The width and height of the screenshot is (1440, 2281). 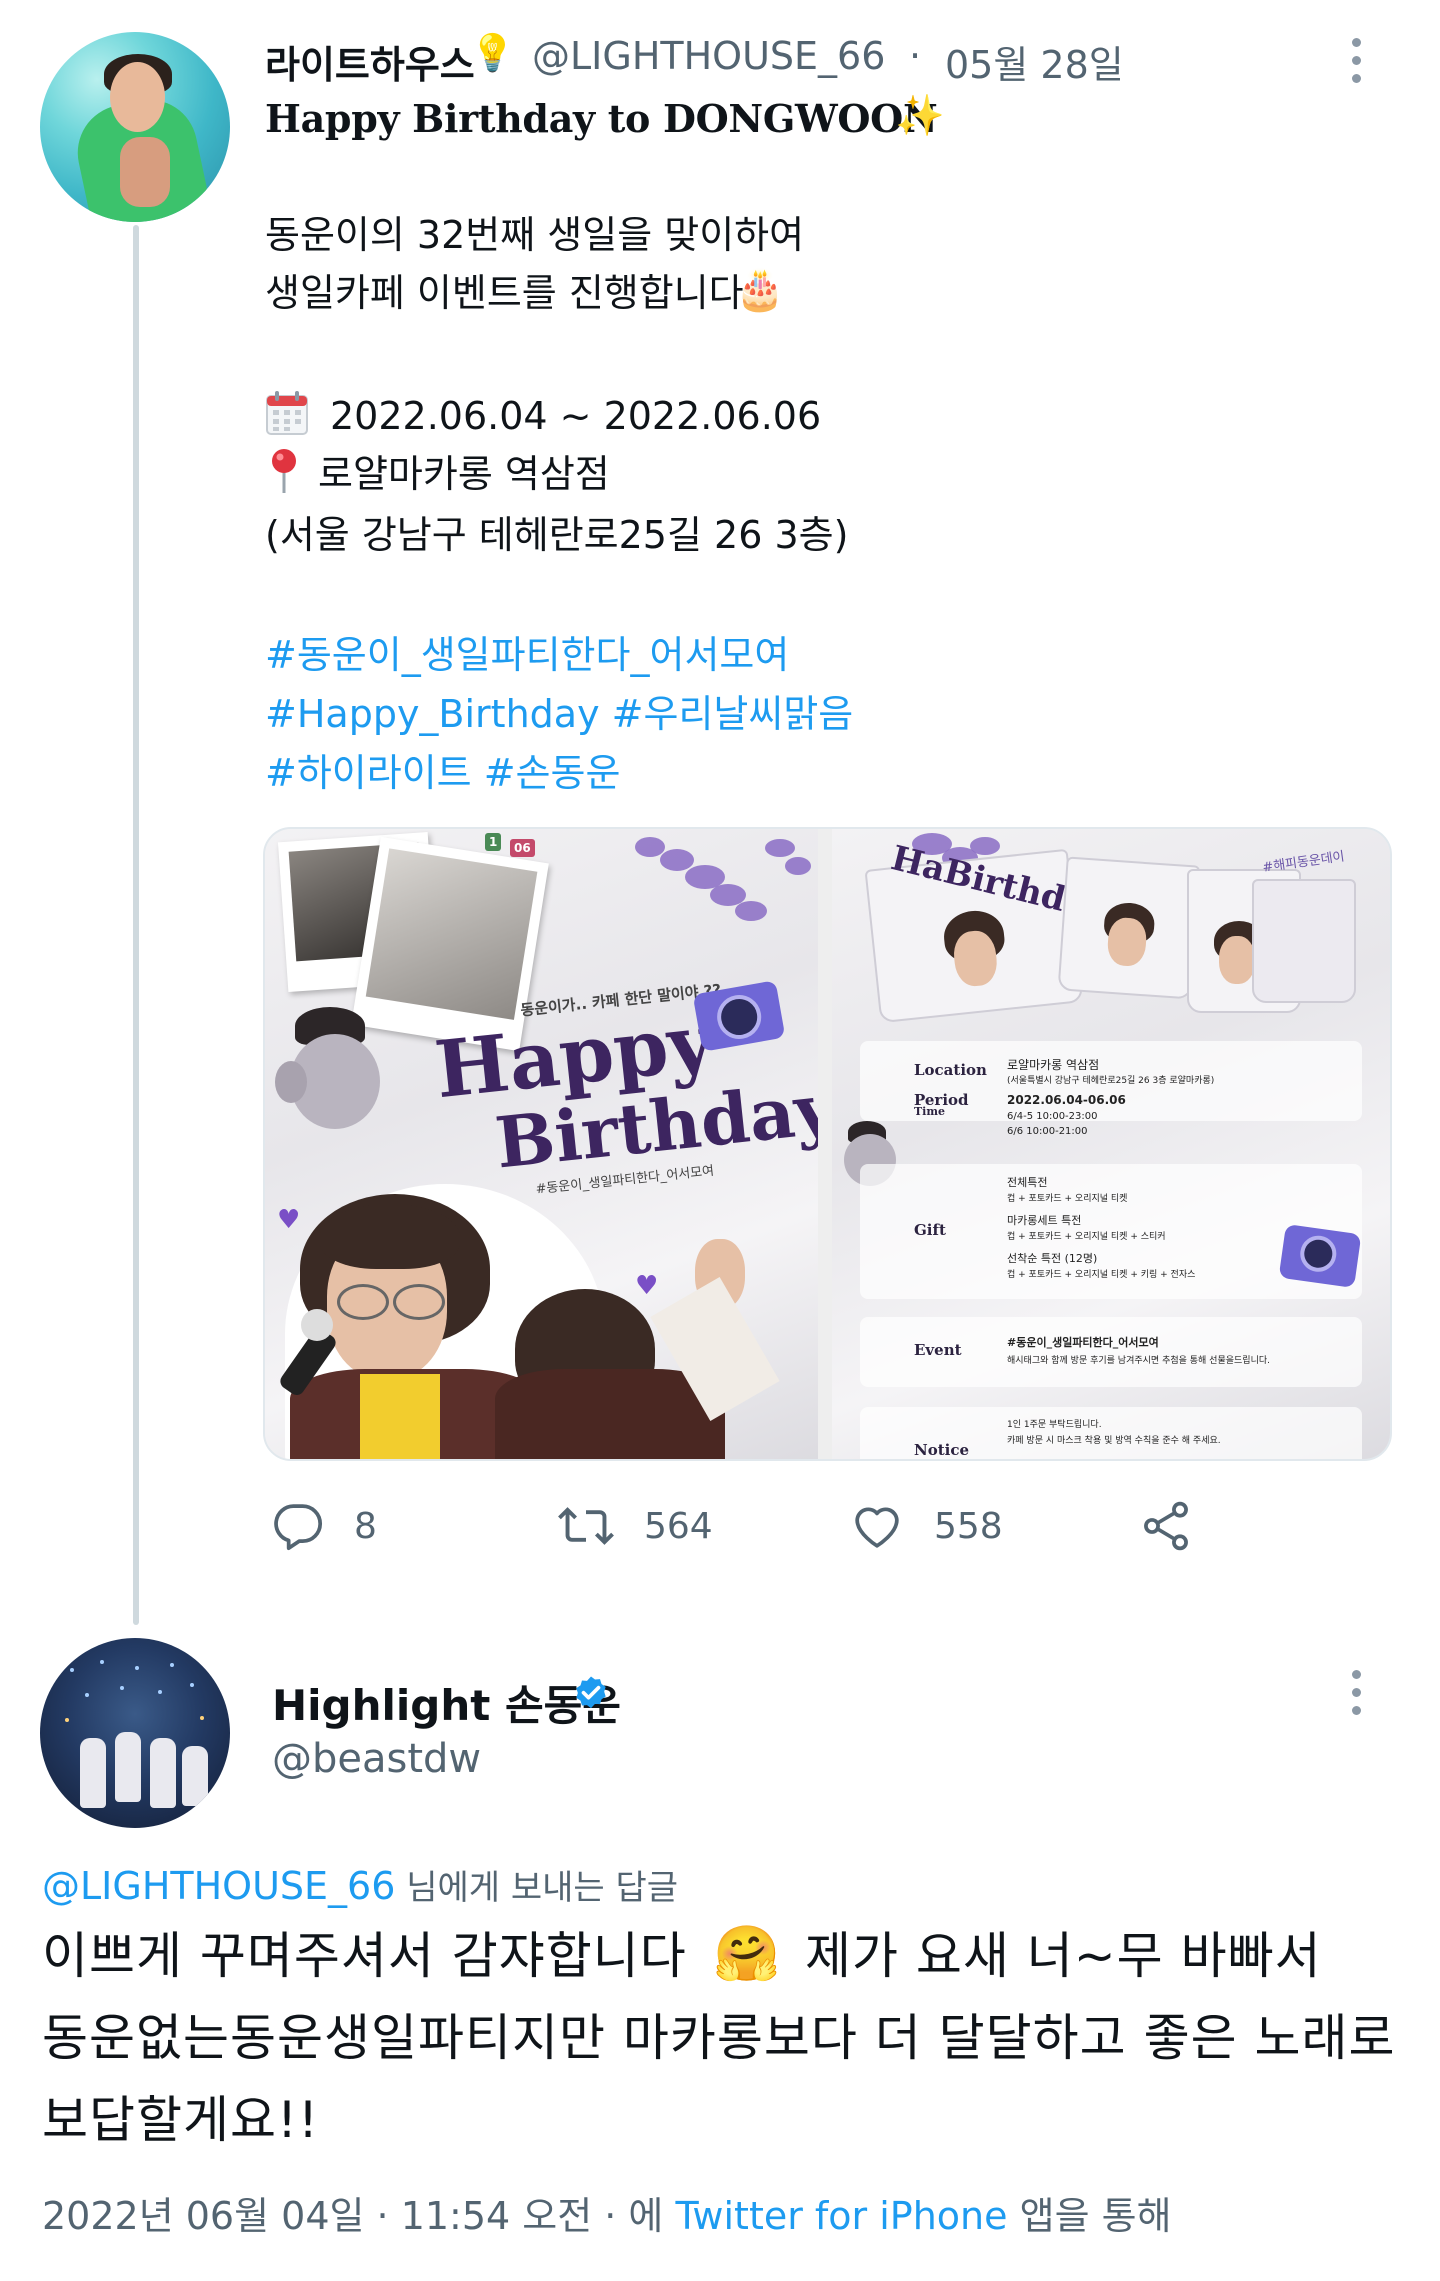 What do you see at coordinates (218, 1886) in the screenshot?
I see `replying-to-handle: @LIGHTHOUSE_66` at bounding box center [218, 1886].